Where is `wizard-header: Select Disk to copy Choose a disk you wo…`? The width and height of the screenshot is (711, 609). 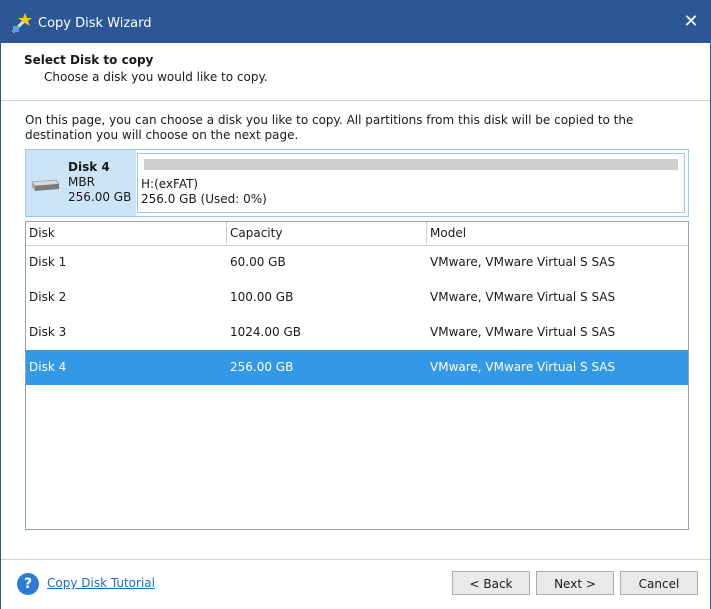
wizard-header: Select Disk to copy Choose a disk you wo… is located at coordinates (355, 72).